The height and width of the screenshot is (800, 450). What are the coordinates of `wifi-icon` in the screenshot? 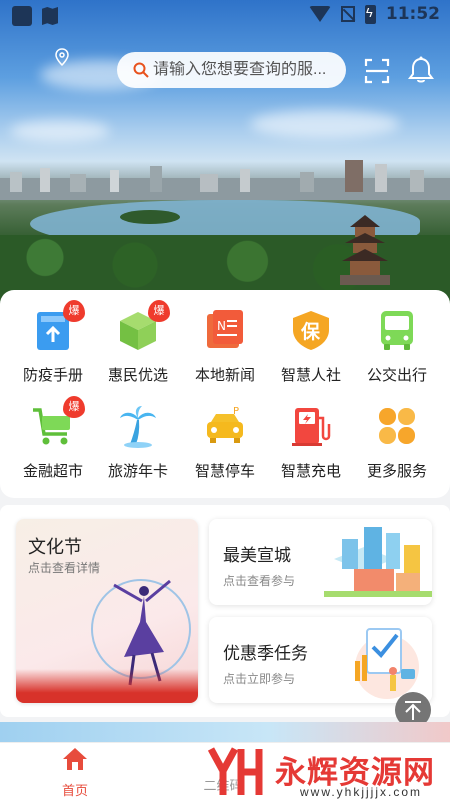 It's located at (319, 14).